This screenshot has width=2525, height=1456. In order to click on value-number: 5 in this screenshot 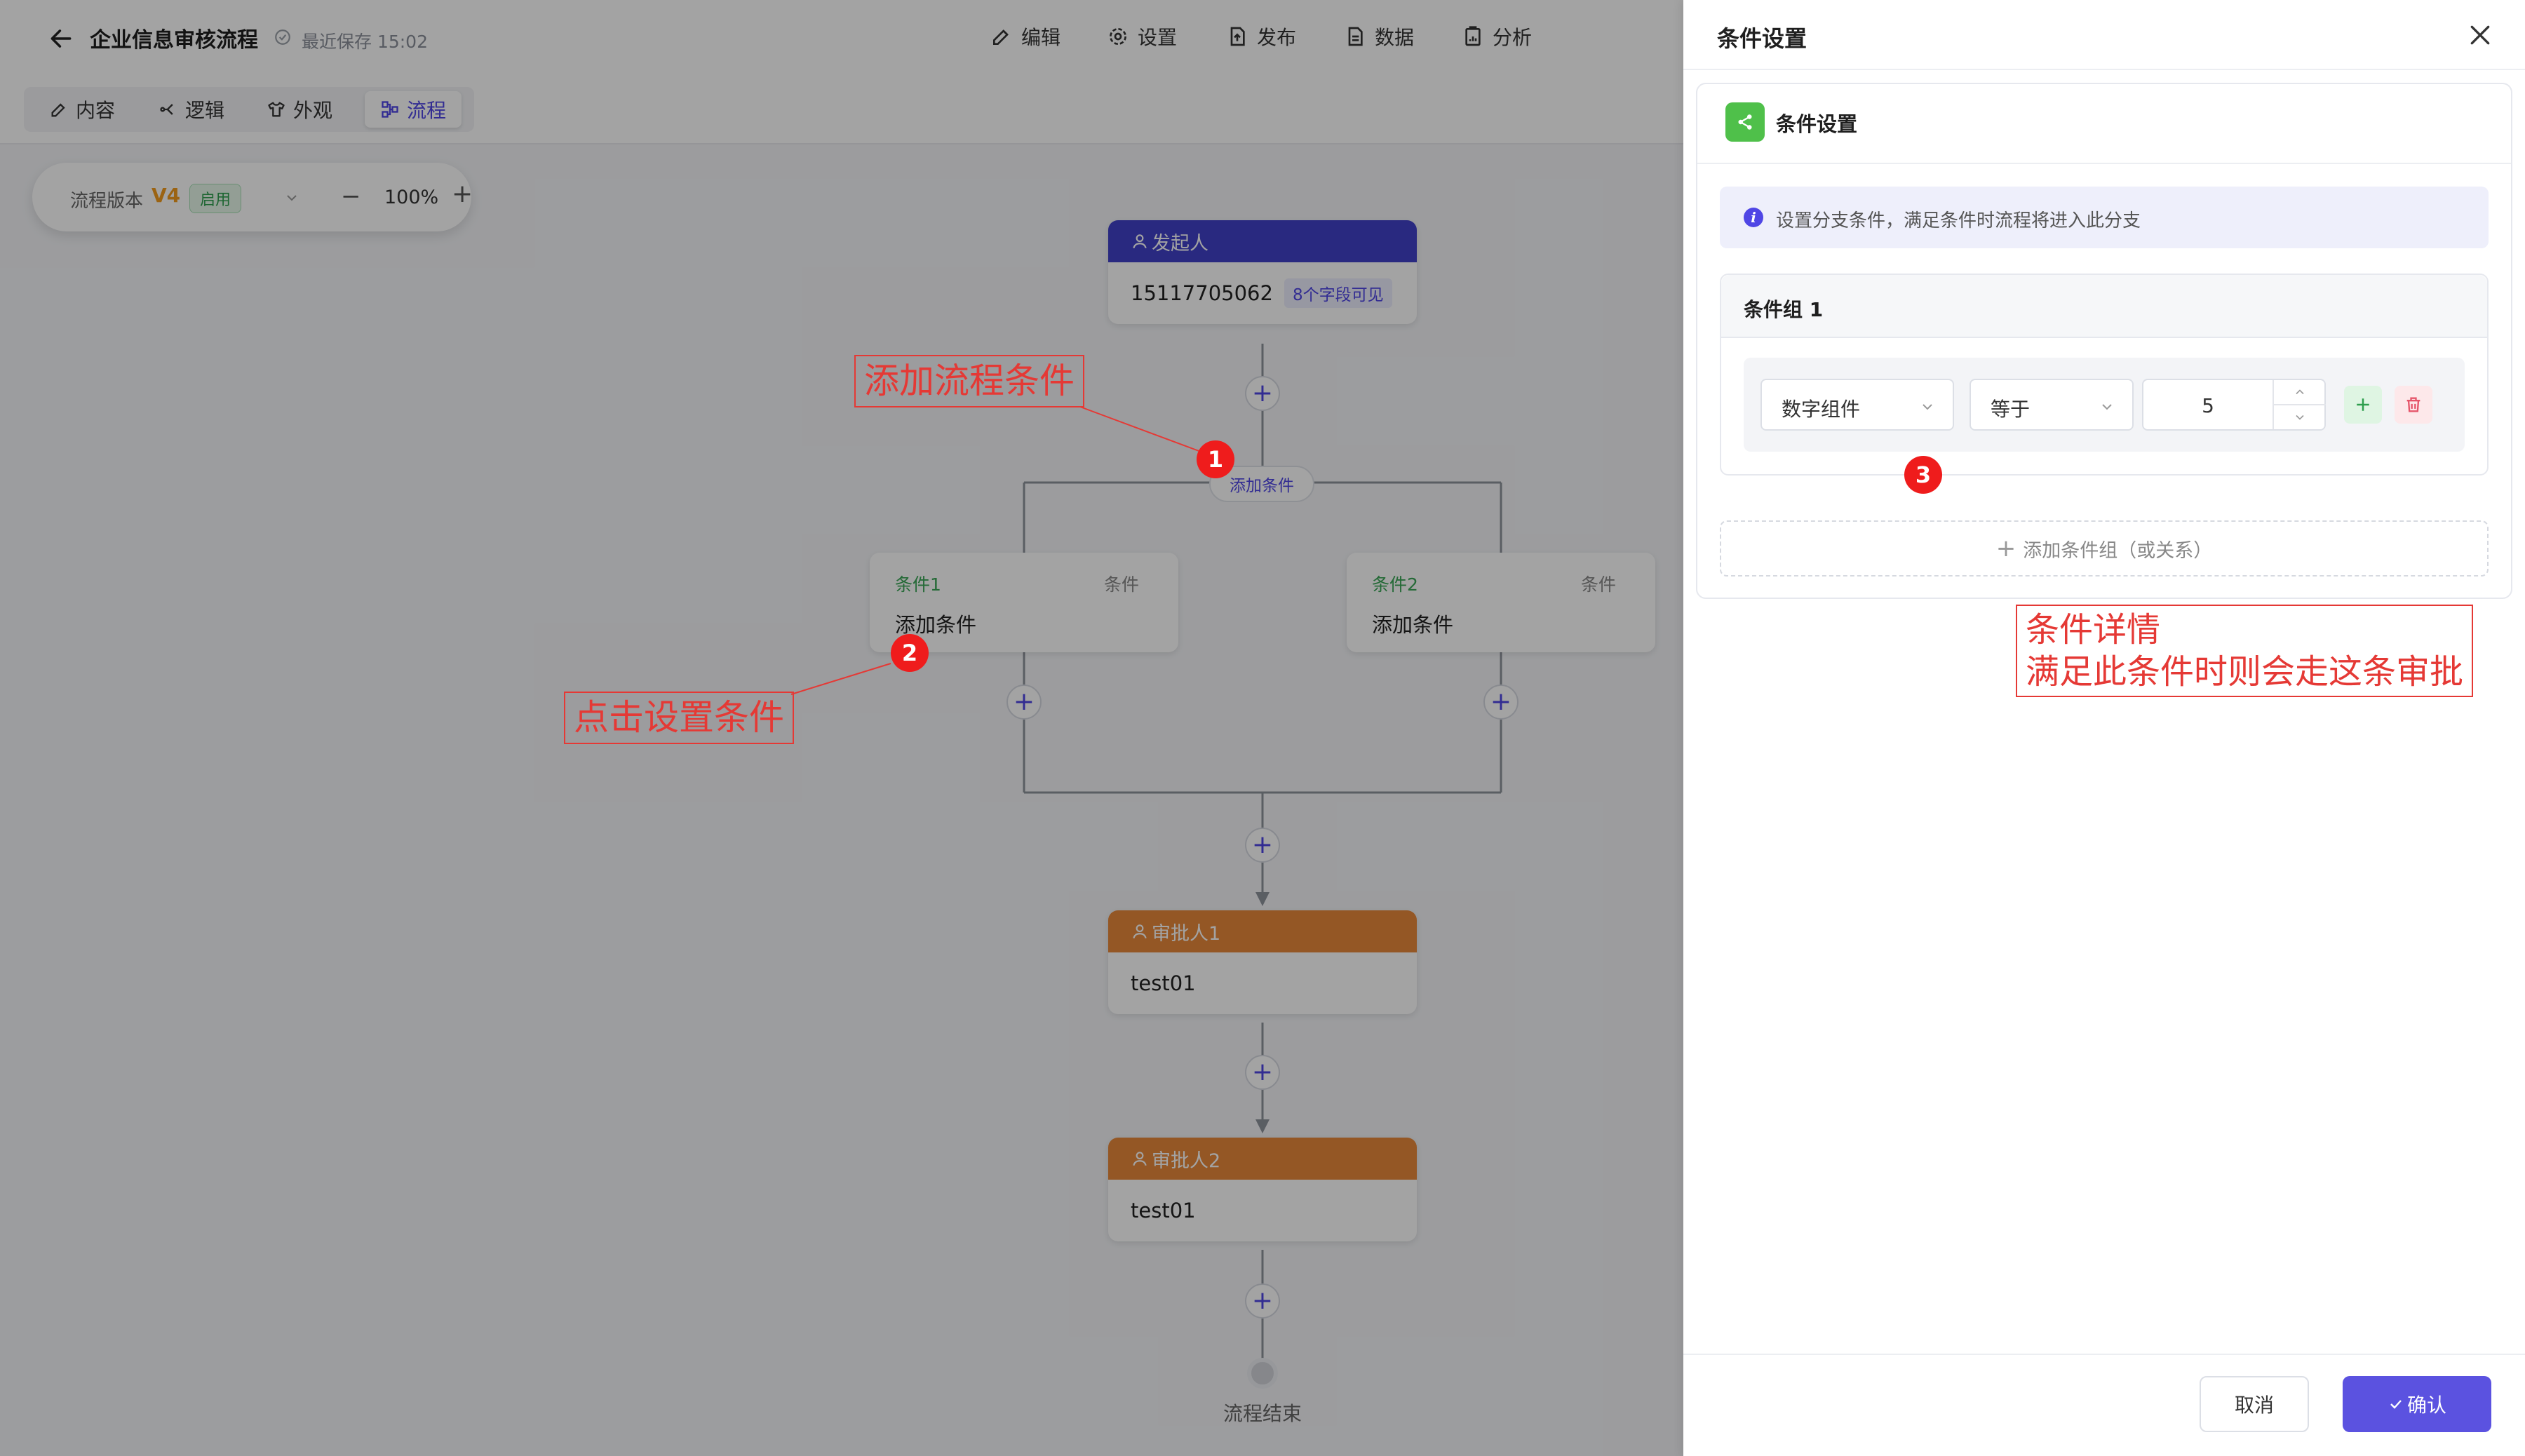, I will do `click(2208, 405)`.